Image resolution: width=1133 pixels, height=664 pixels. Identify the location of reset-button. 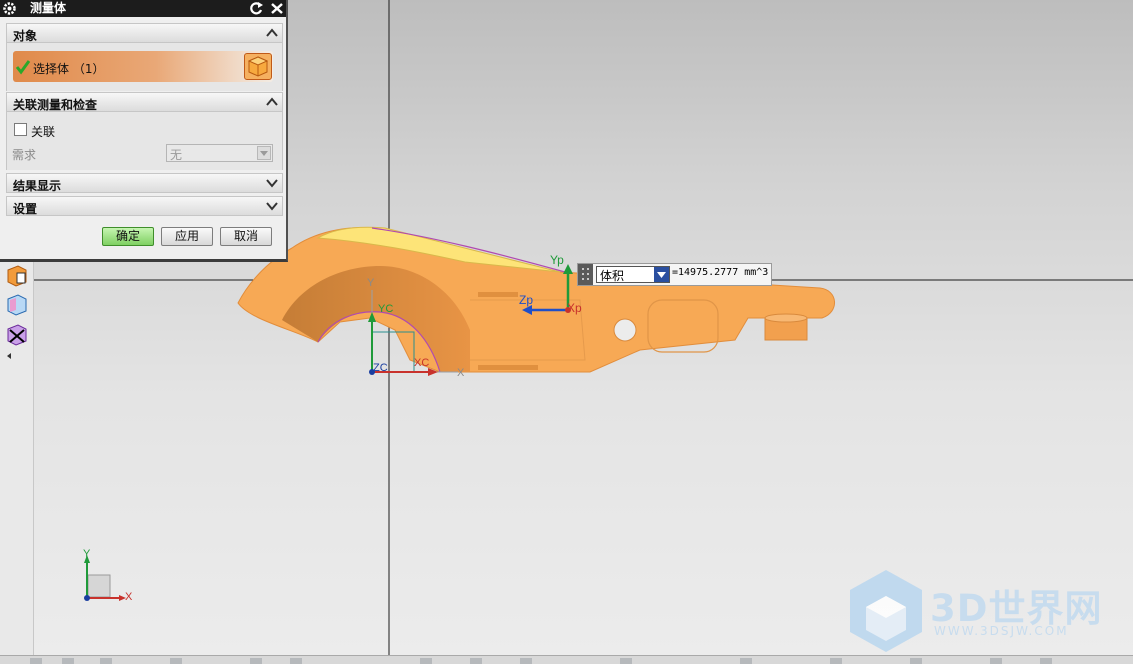
(257, 8).